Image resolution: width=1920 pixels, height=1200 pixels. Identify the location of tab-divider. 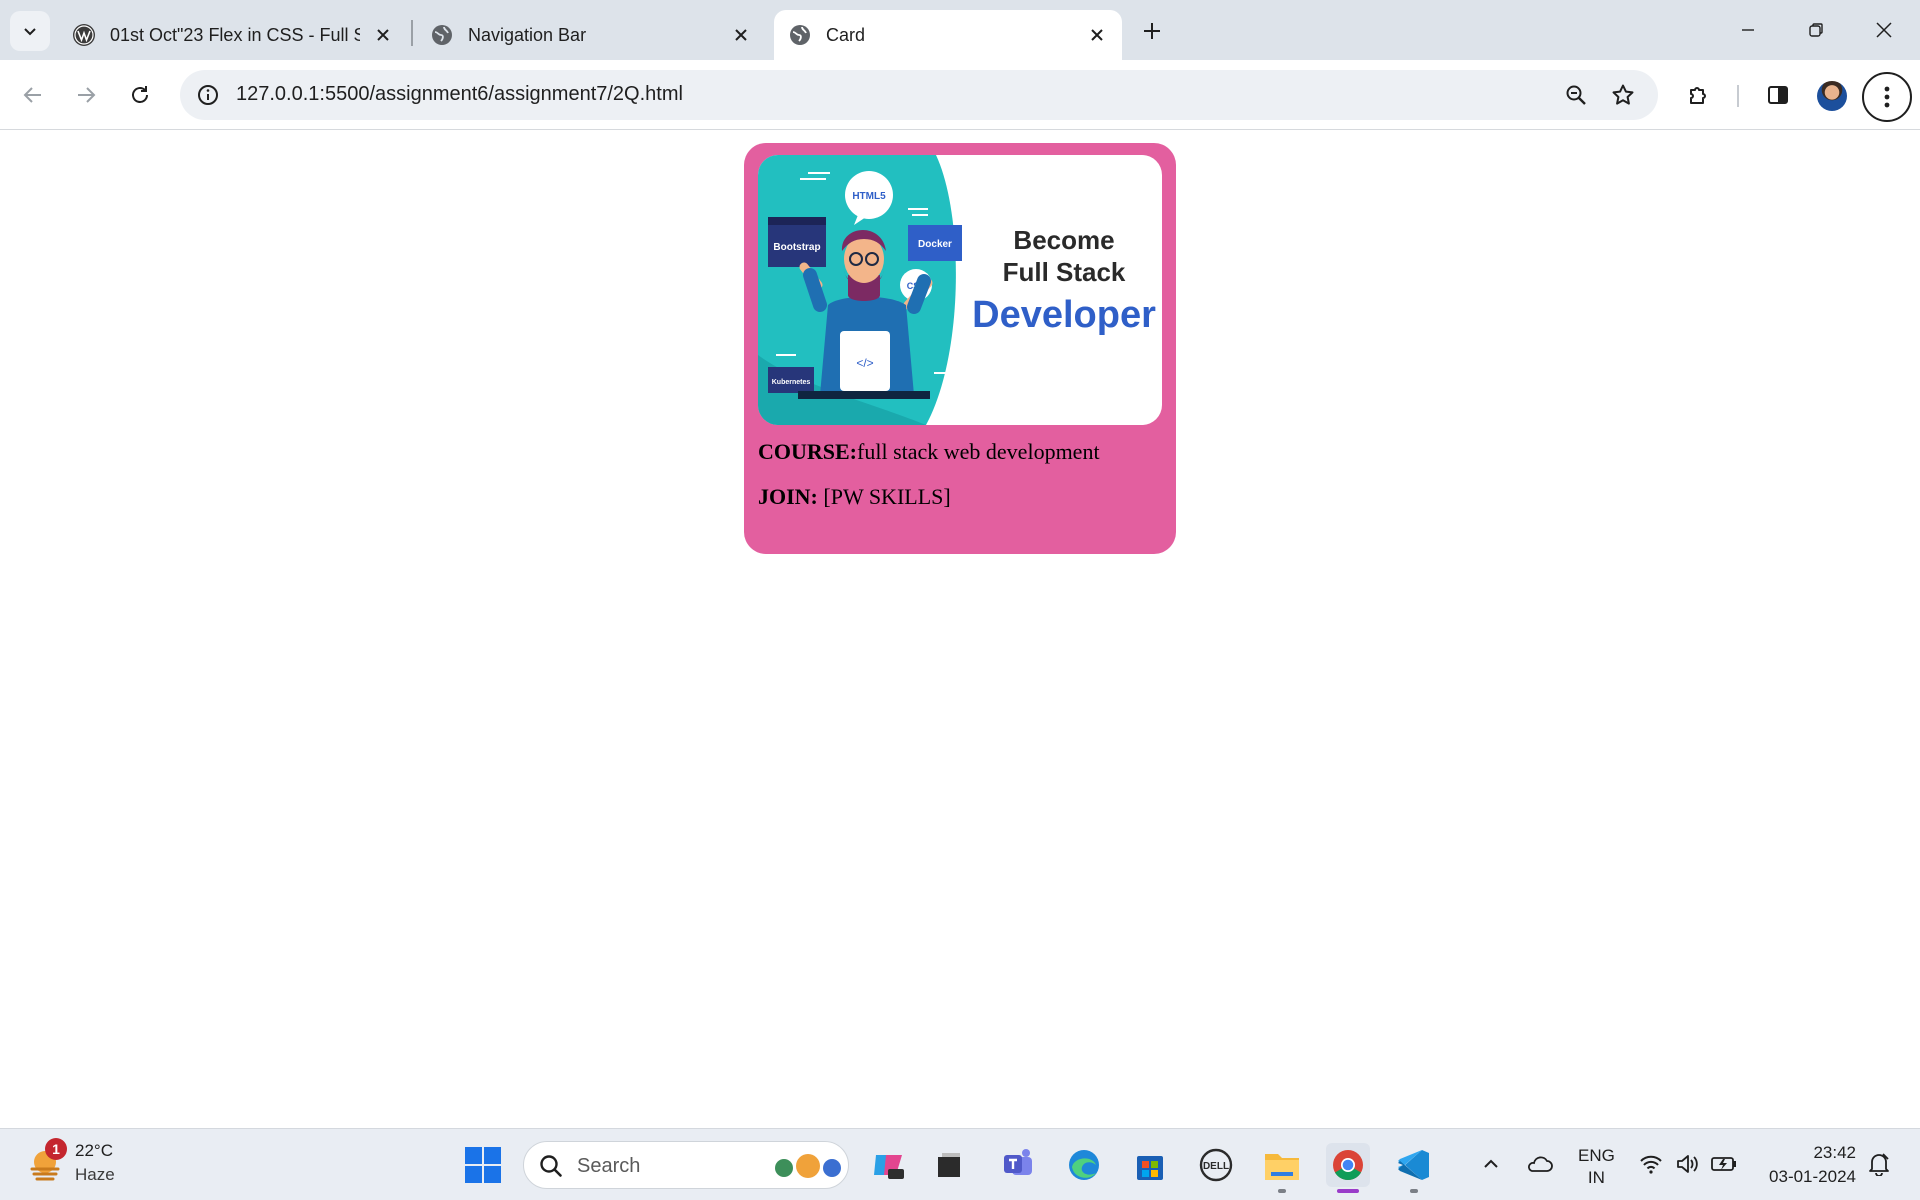
(412, 33).